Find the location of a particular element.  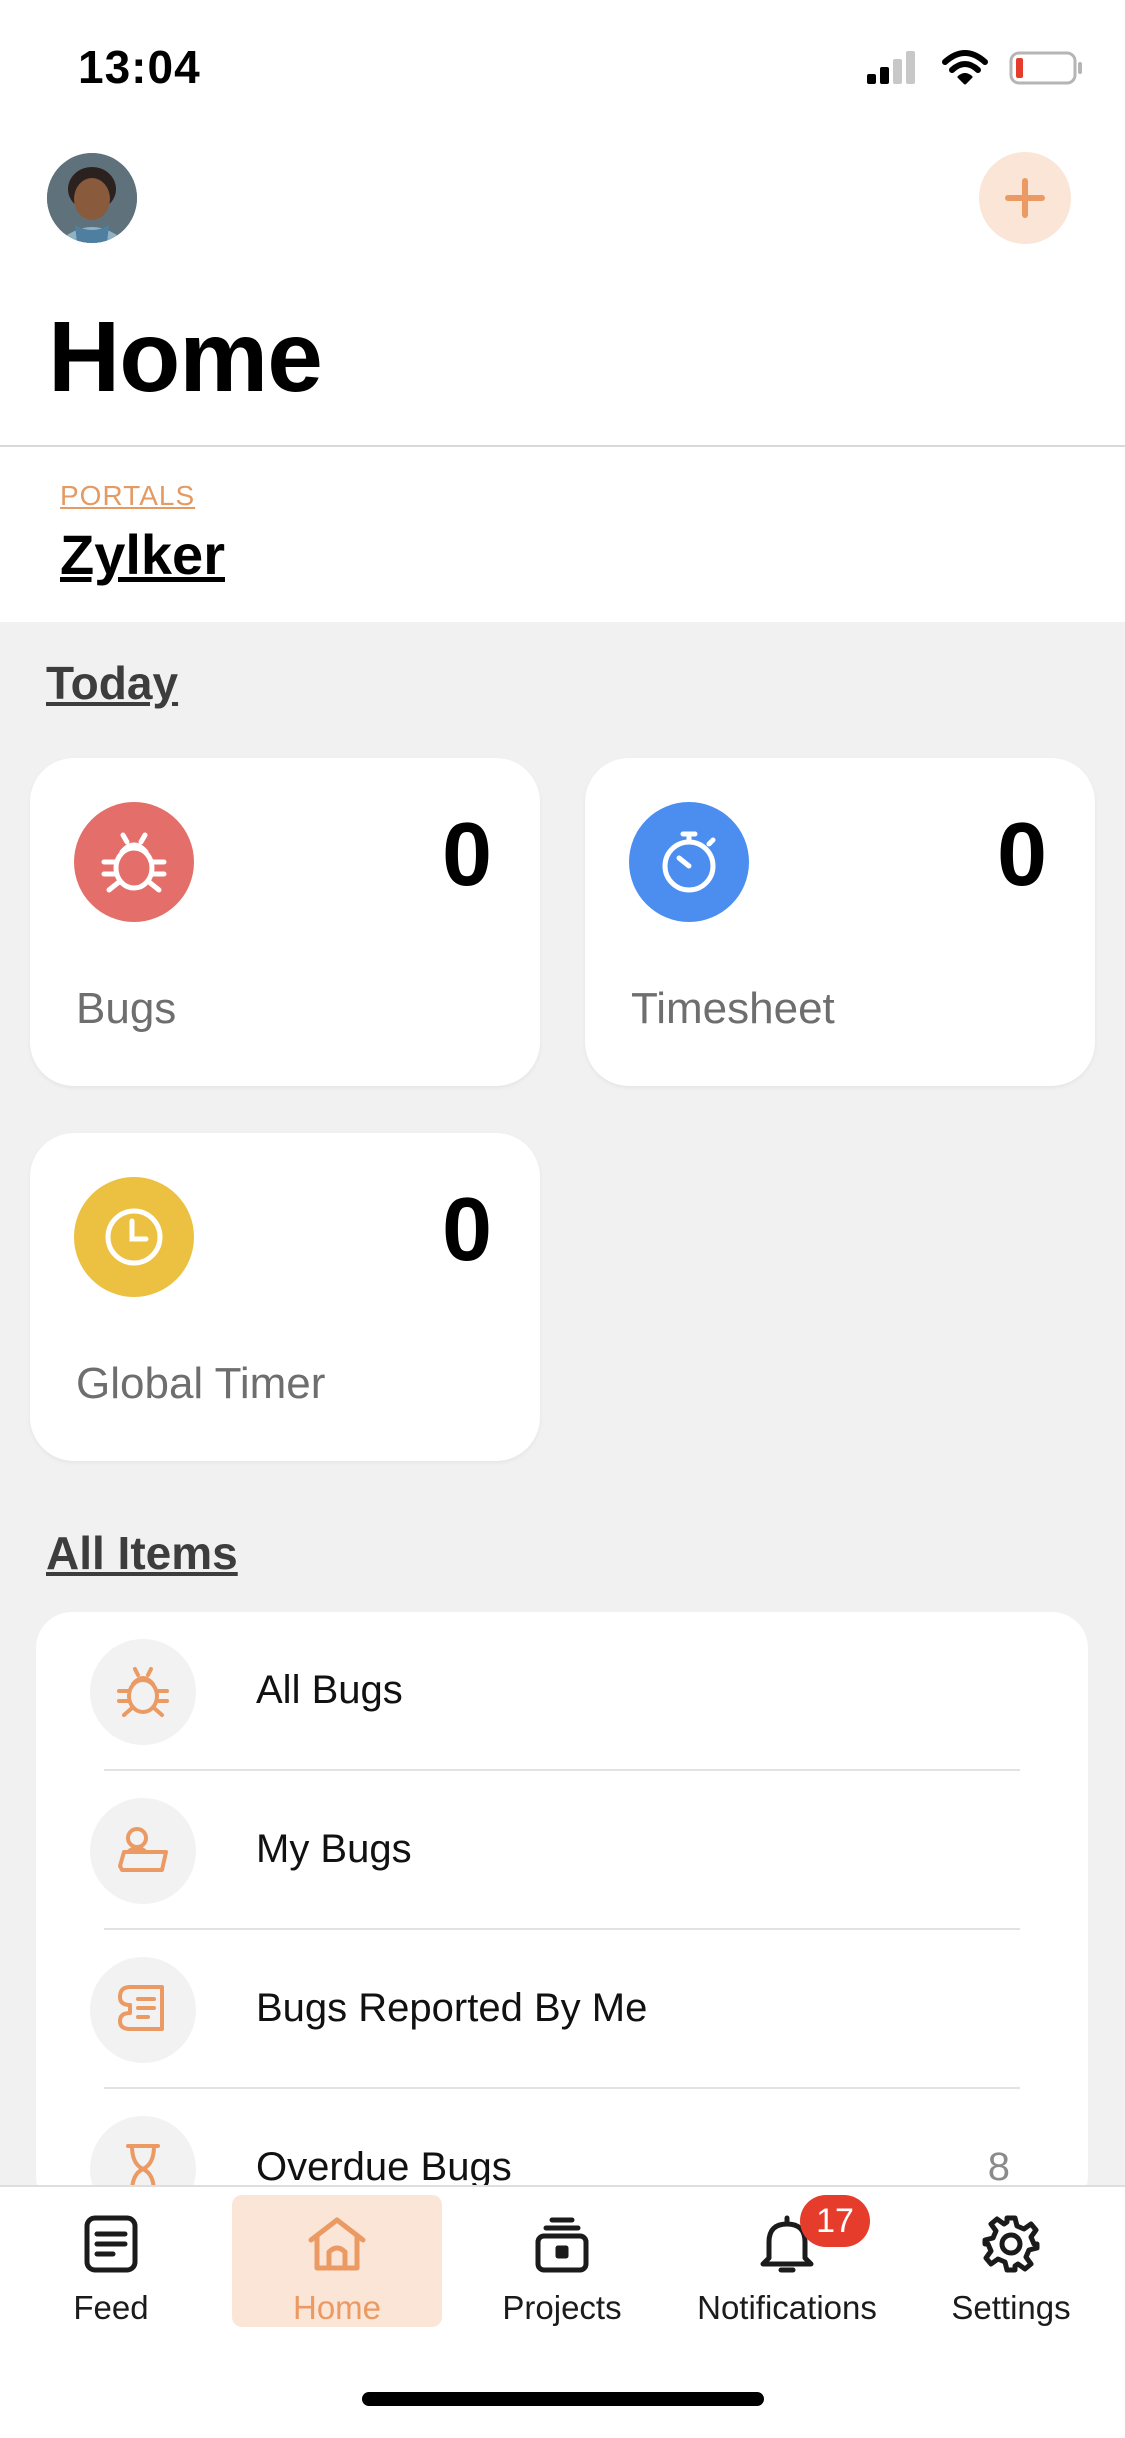

status-icons is located at coordinates (974, 68).